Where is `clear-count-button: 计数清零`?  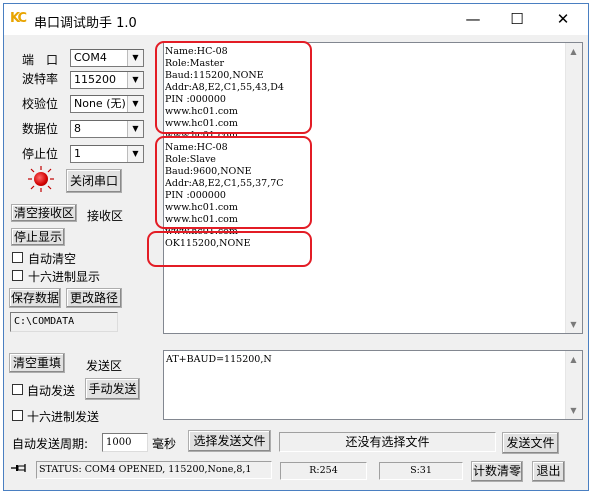
clear-count-button: 计数清零 is located at coordinates (497, 471).